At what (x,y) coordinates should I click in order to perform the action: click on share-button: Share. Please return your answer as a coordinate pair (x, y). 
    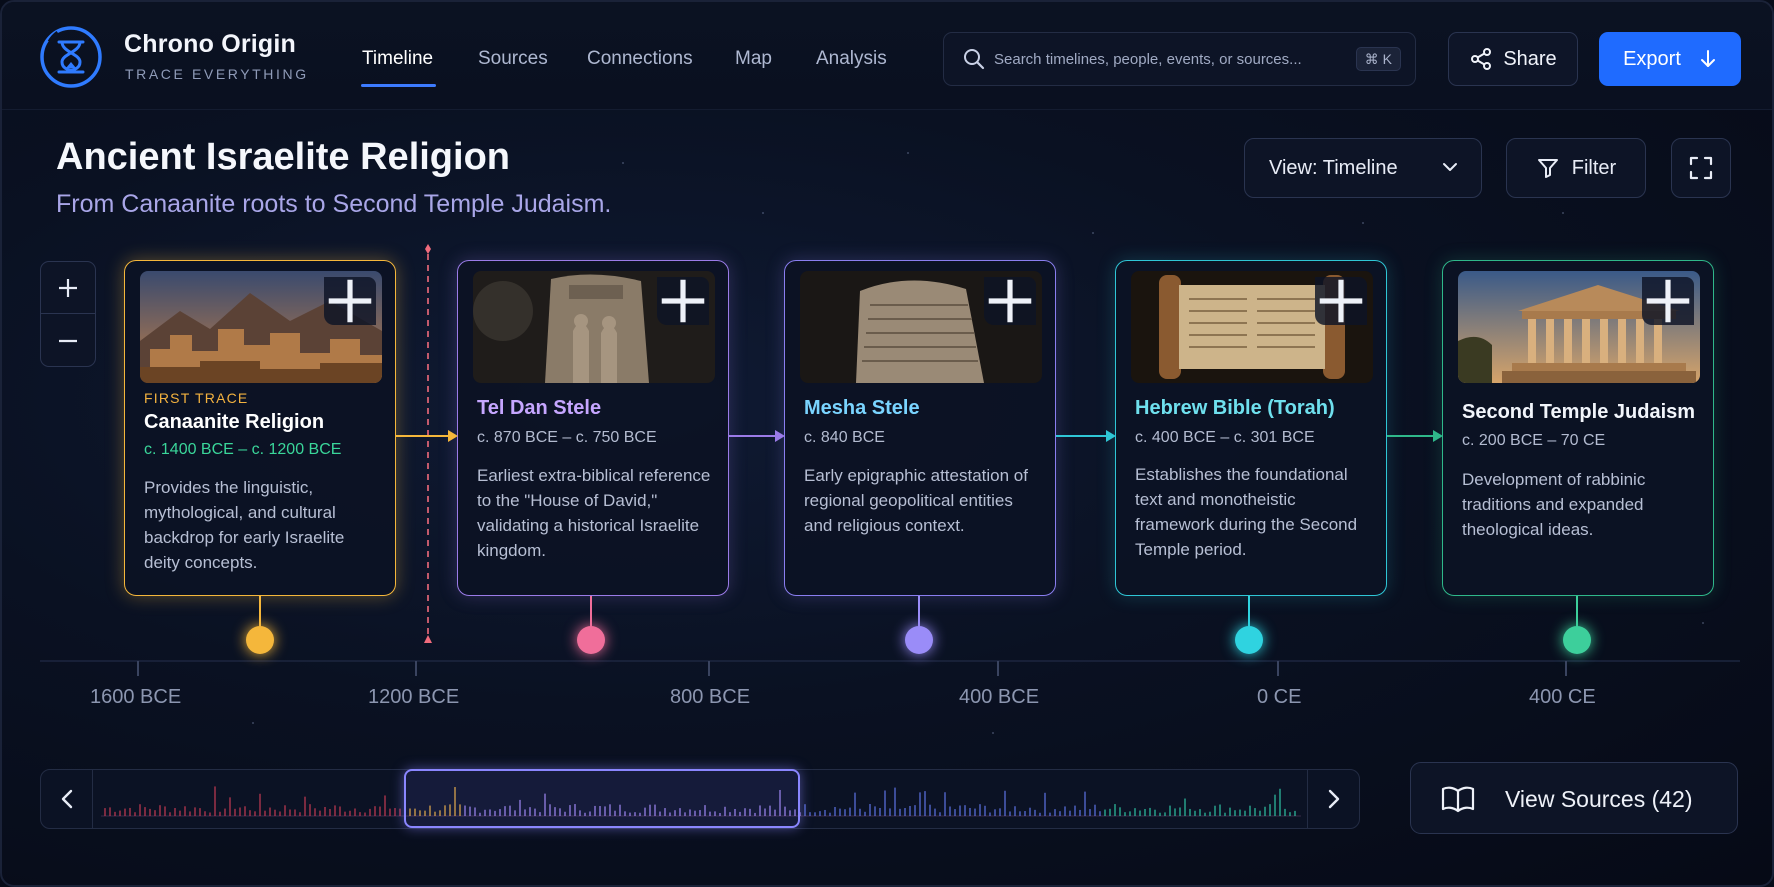
    Looking at the image, I should click on (1513, 59).